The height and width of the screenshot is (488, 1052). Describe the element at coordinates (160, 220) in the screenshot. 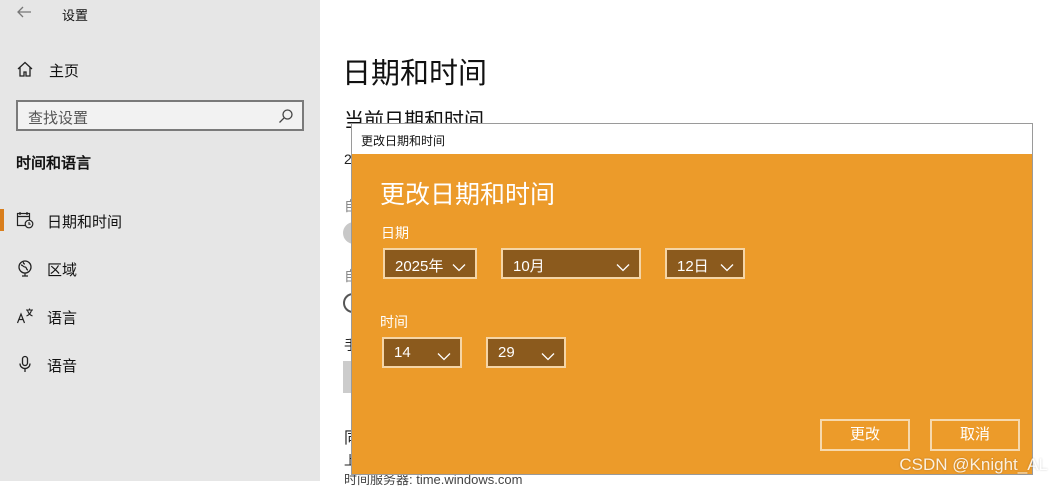

I see `sidebar-item-date-time: 日期和时间` at that location.